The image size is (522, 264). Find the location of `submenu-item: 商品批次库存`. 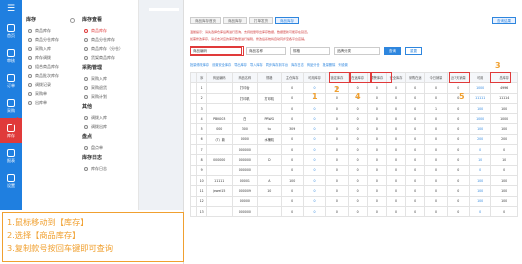

submenu-item: 商品批次库存 is located at coordinates (52, 75).